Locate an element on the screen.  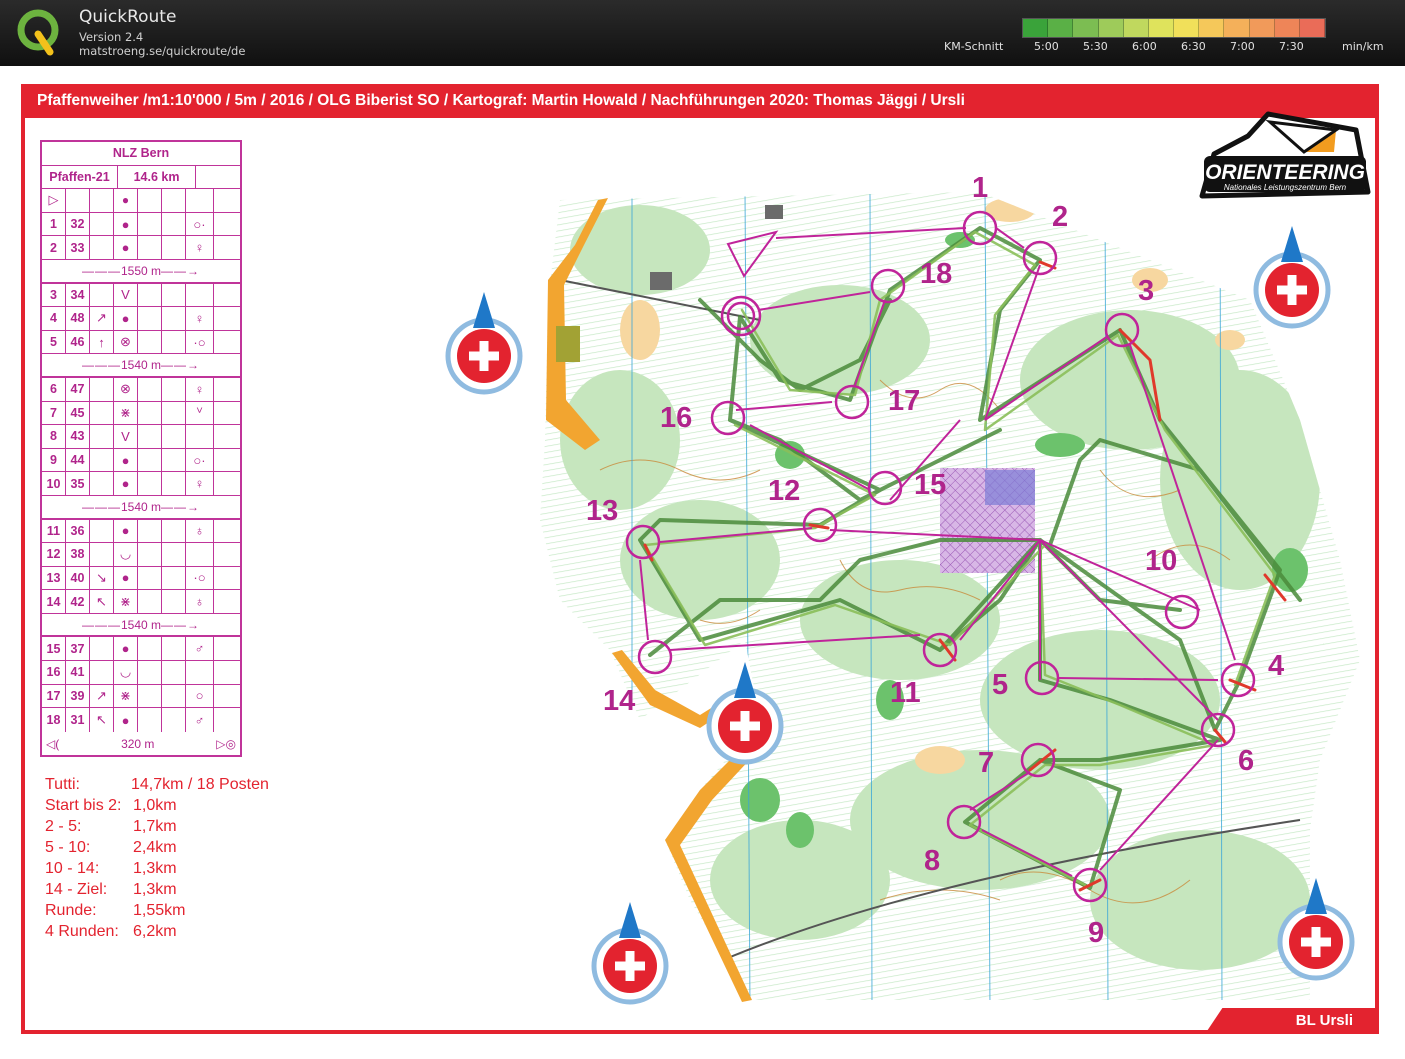
cd-control-number: 11 is located at coordinates (54, 531).